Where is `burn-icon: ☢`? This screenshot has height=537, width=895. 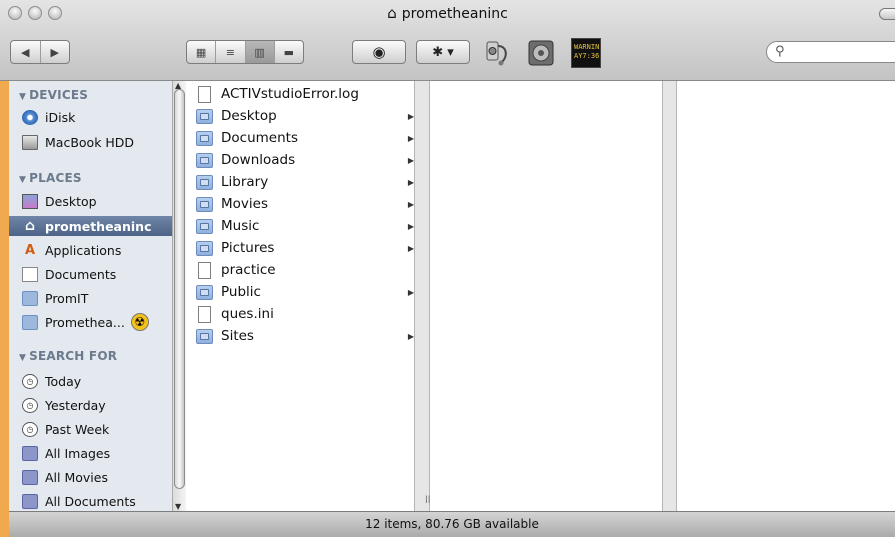
burn-icon: ☢ is located at coordinates (139, 322).